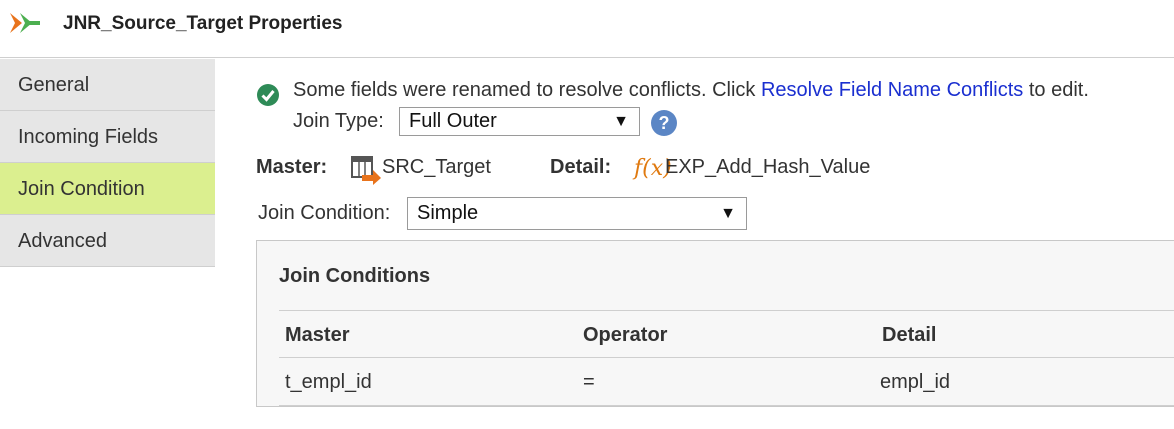  I want to click on join-type-value: Full Outer, so click(453, 121).